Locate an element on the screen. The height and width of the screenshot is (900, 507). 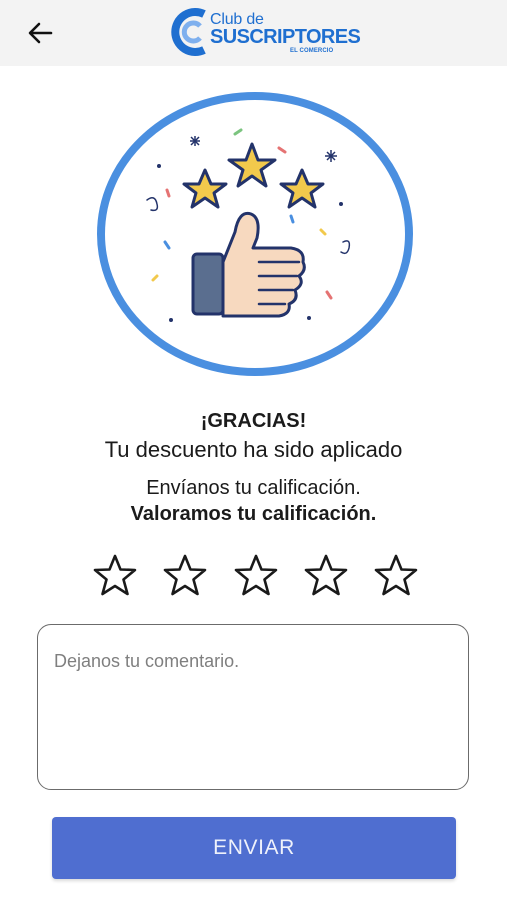
logo-line2: SUSCRIPTORES is located at coordinates (285, 37).